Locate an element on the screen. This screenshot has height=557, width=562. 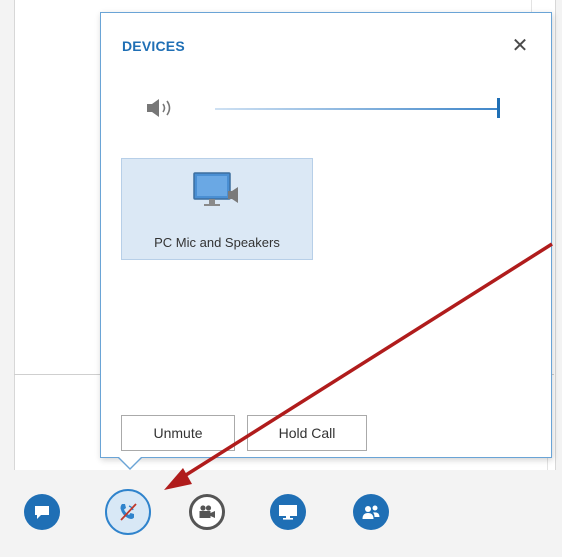
close-button: ✕ is located at coordinates (520, 46).